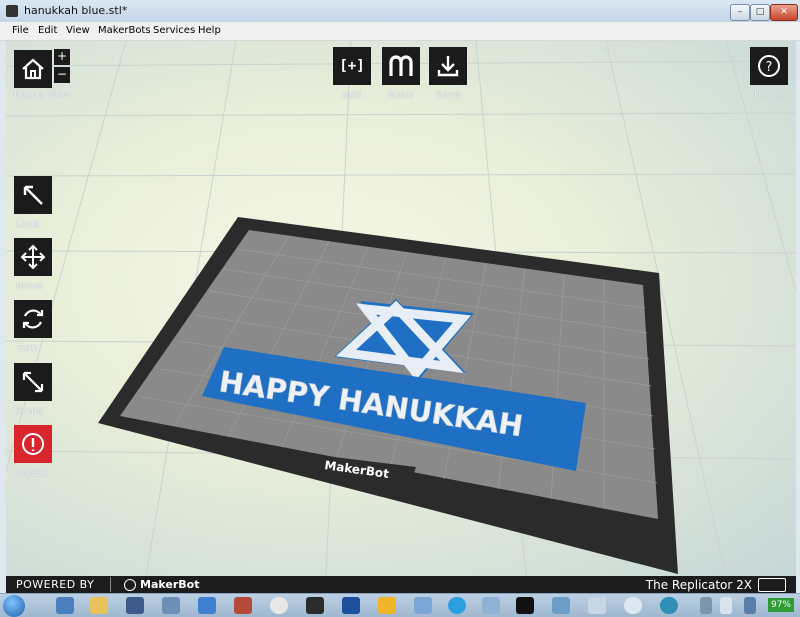 This screenshot has width=800, height=617. Describe the element at coordinates (29, 286) in the screenshot. I see `move-label: Move` at that location.